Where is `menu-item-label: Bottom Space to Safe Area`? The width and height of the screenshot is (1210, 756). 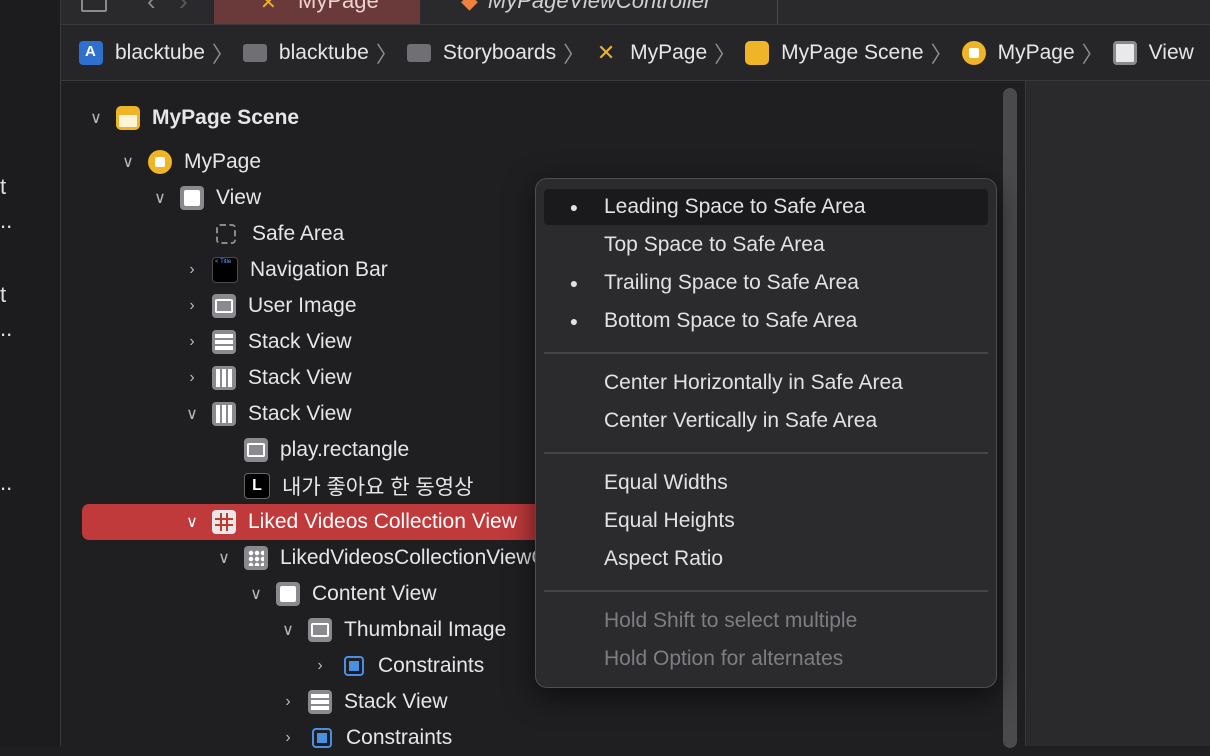 menu-item-label: Bottom Space to Safe Area is located at coordinates (731, 320).